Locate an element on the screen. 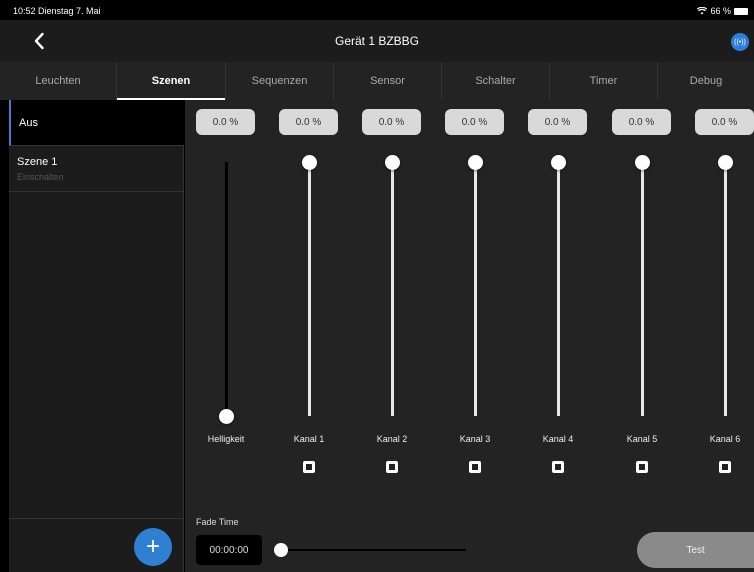 The height and width of the screenshot is (572, 754). broadcast-icon: ((•)) is located at coordinates (740, 42).